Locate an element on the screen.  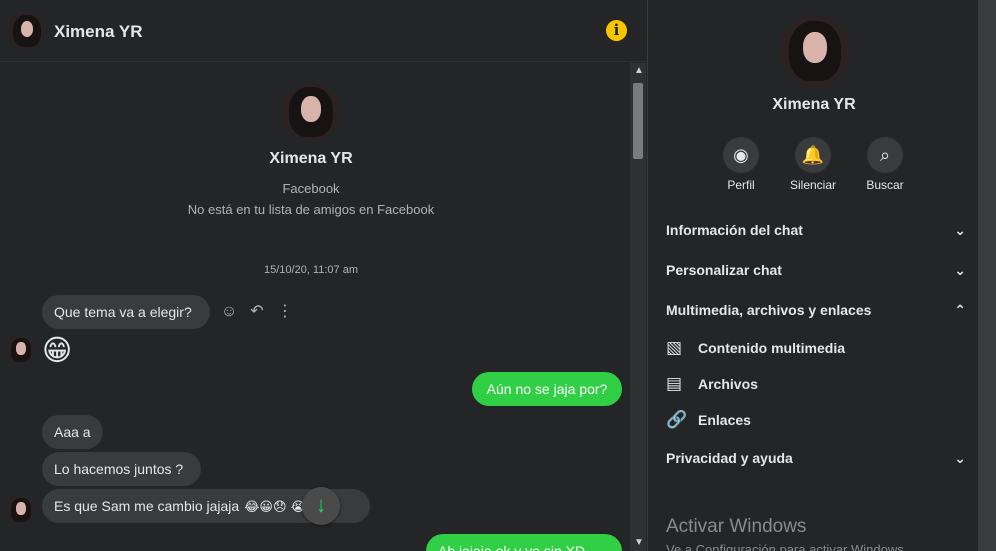
search-icon: ⌕ is located at coordinates (885, 155).